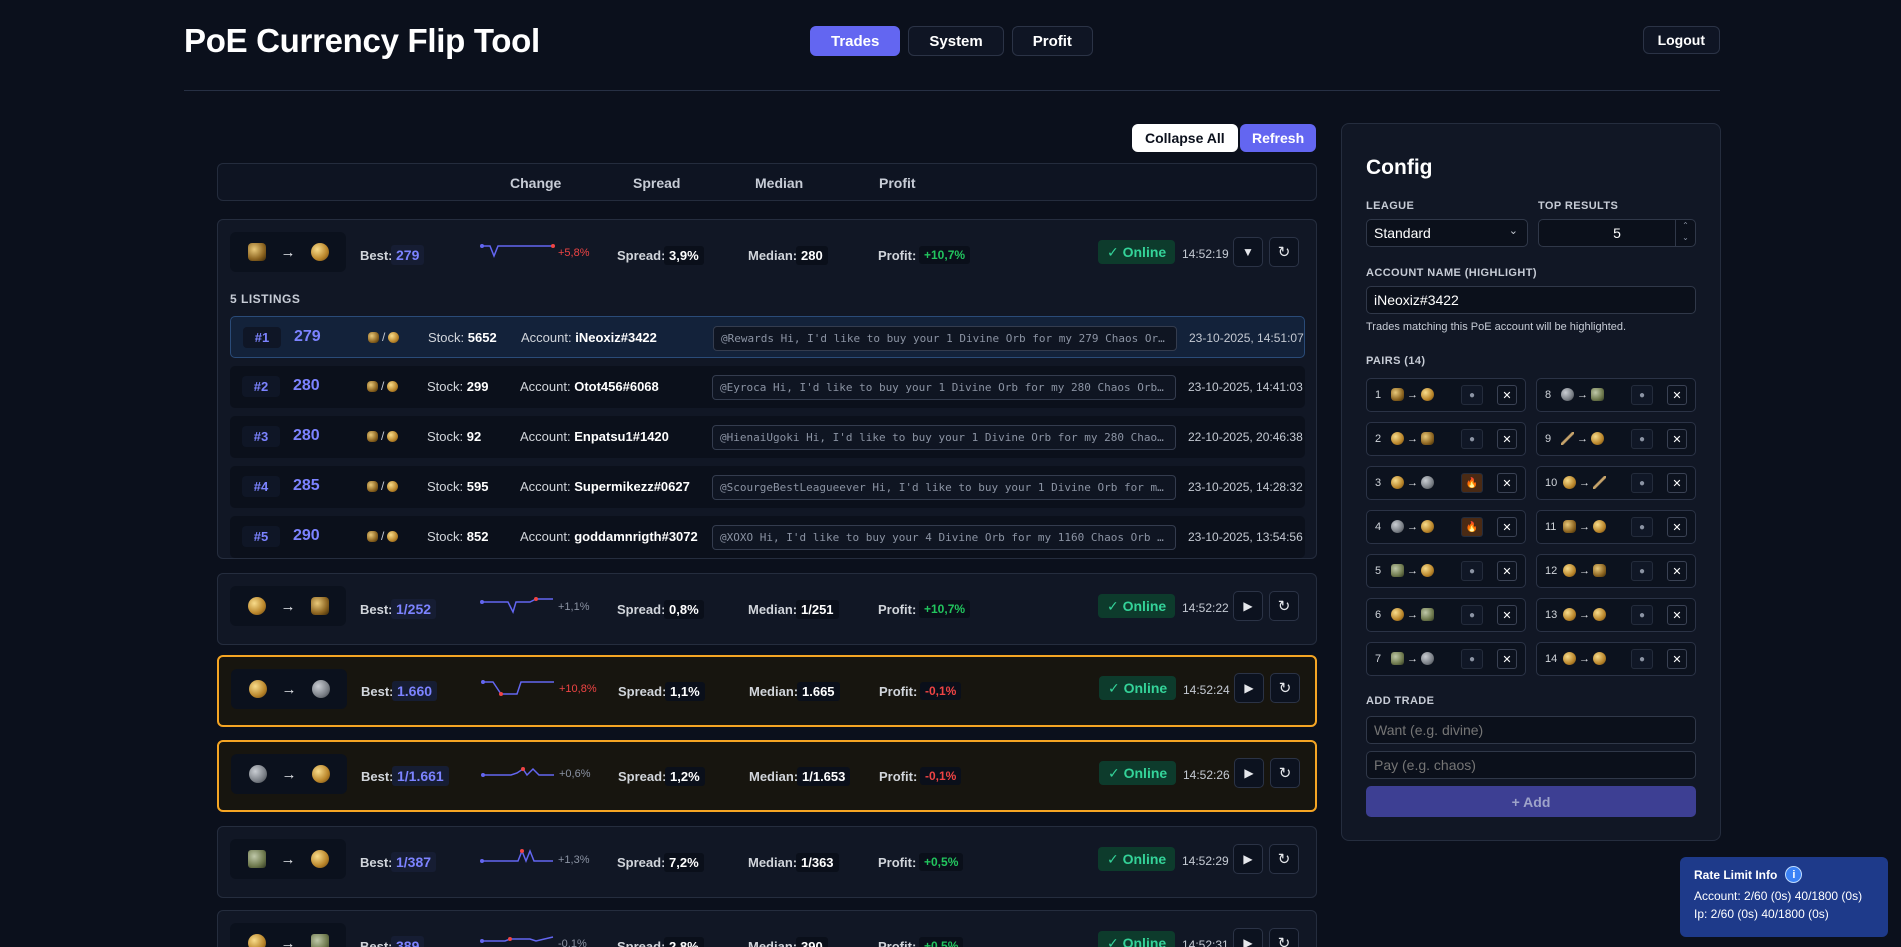 This screenshot has width=1901, height=947. Describe the element at coordinates (1681, 40) in the screenshot. I see `logout-button: Logout` at that location.